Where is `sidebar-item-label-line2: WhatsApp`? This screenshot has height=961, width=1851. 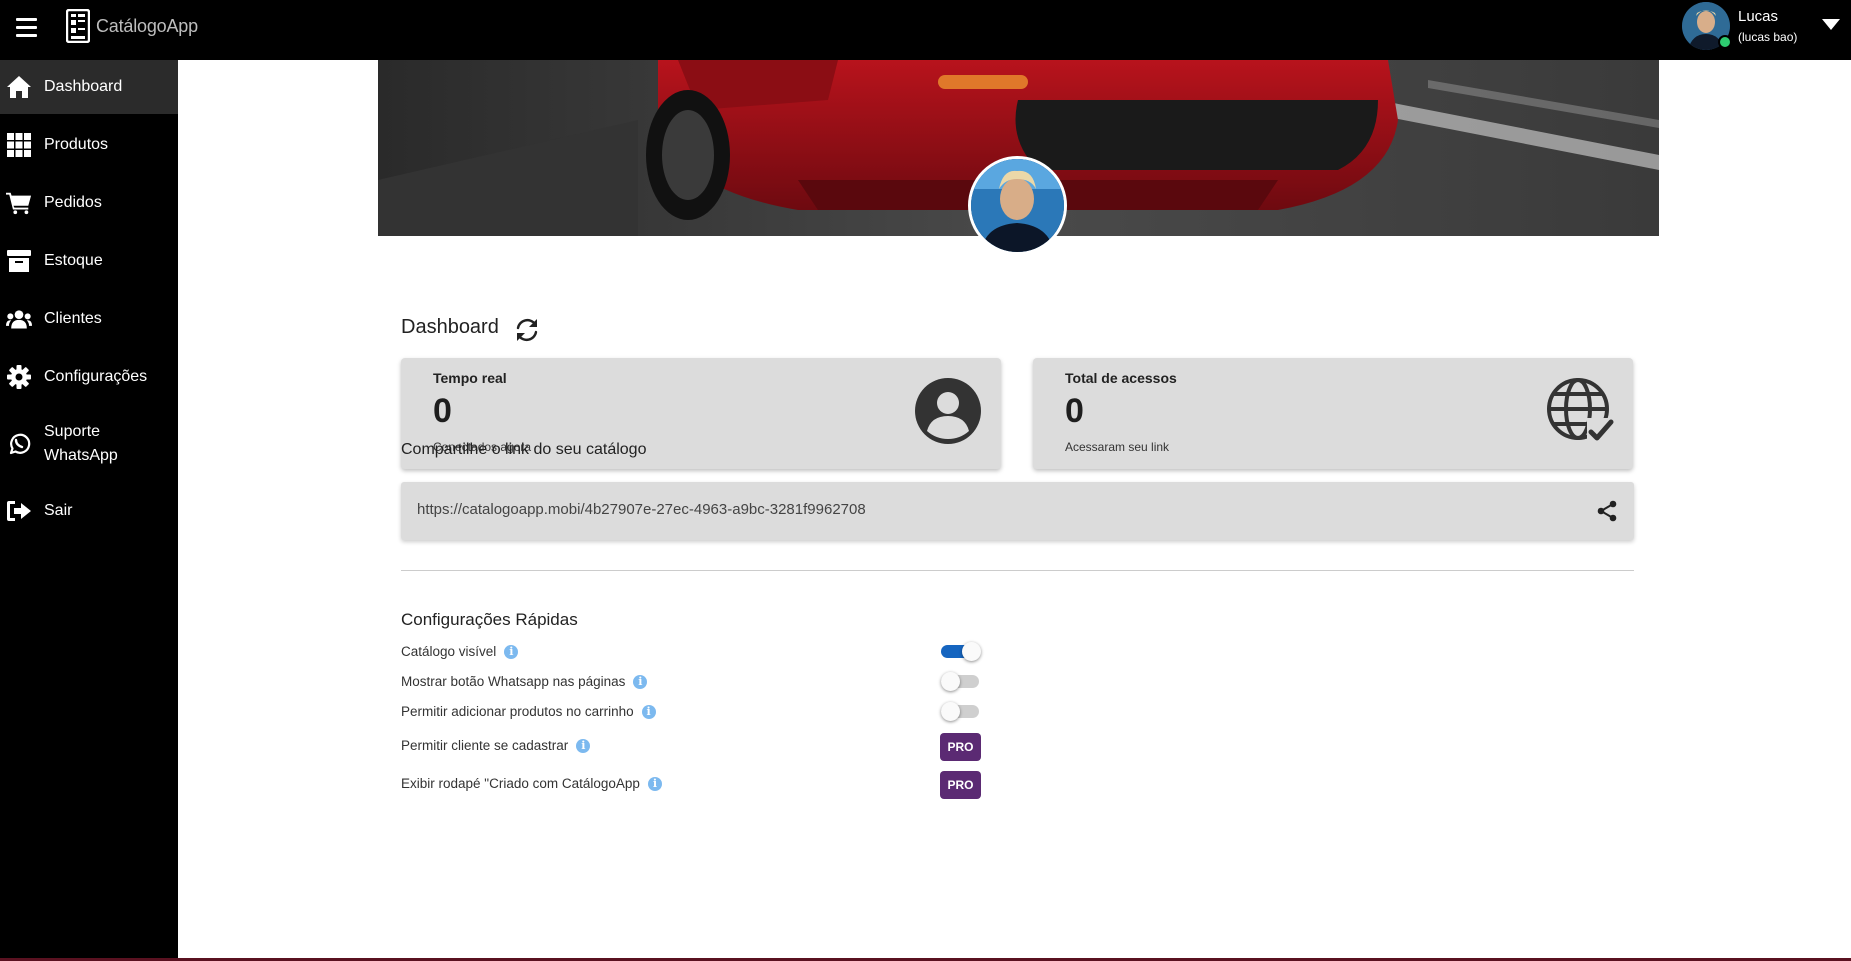 sidebar-item-label-line2: WhatsApp is located at coordinates (81, 455).